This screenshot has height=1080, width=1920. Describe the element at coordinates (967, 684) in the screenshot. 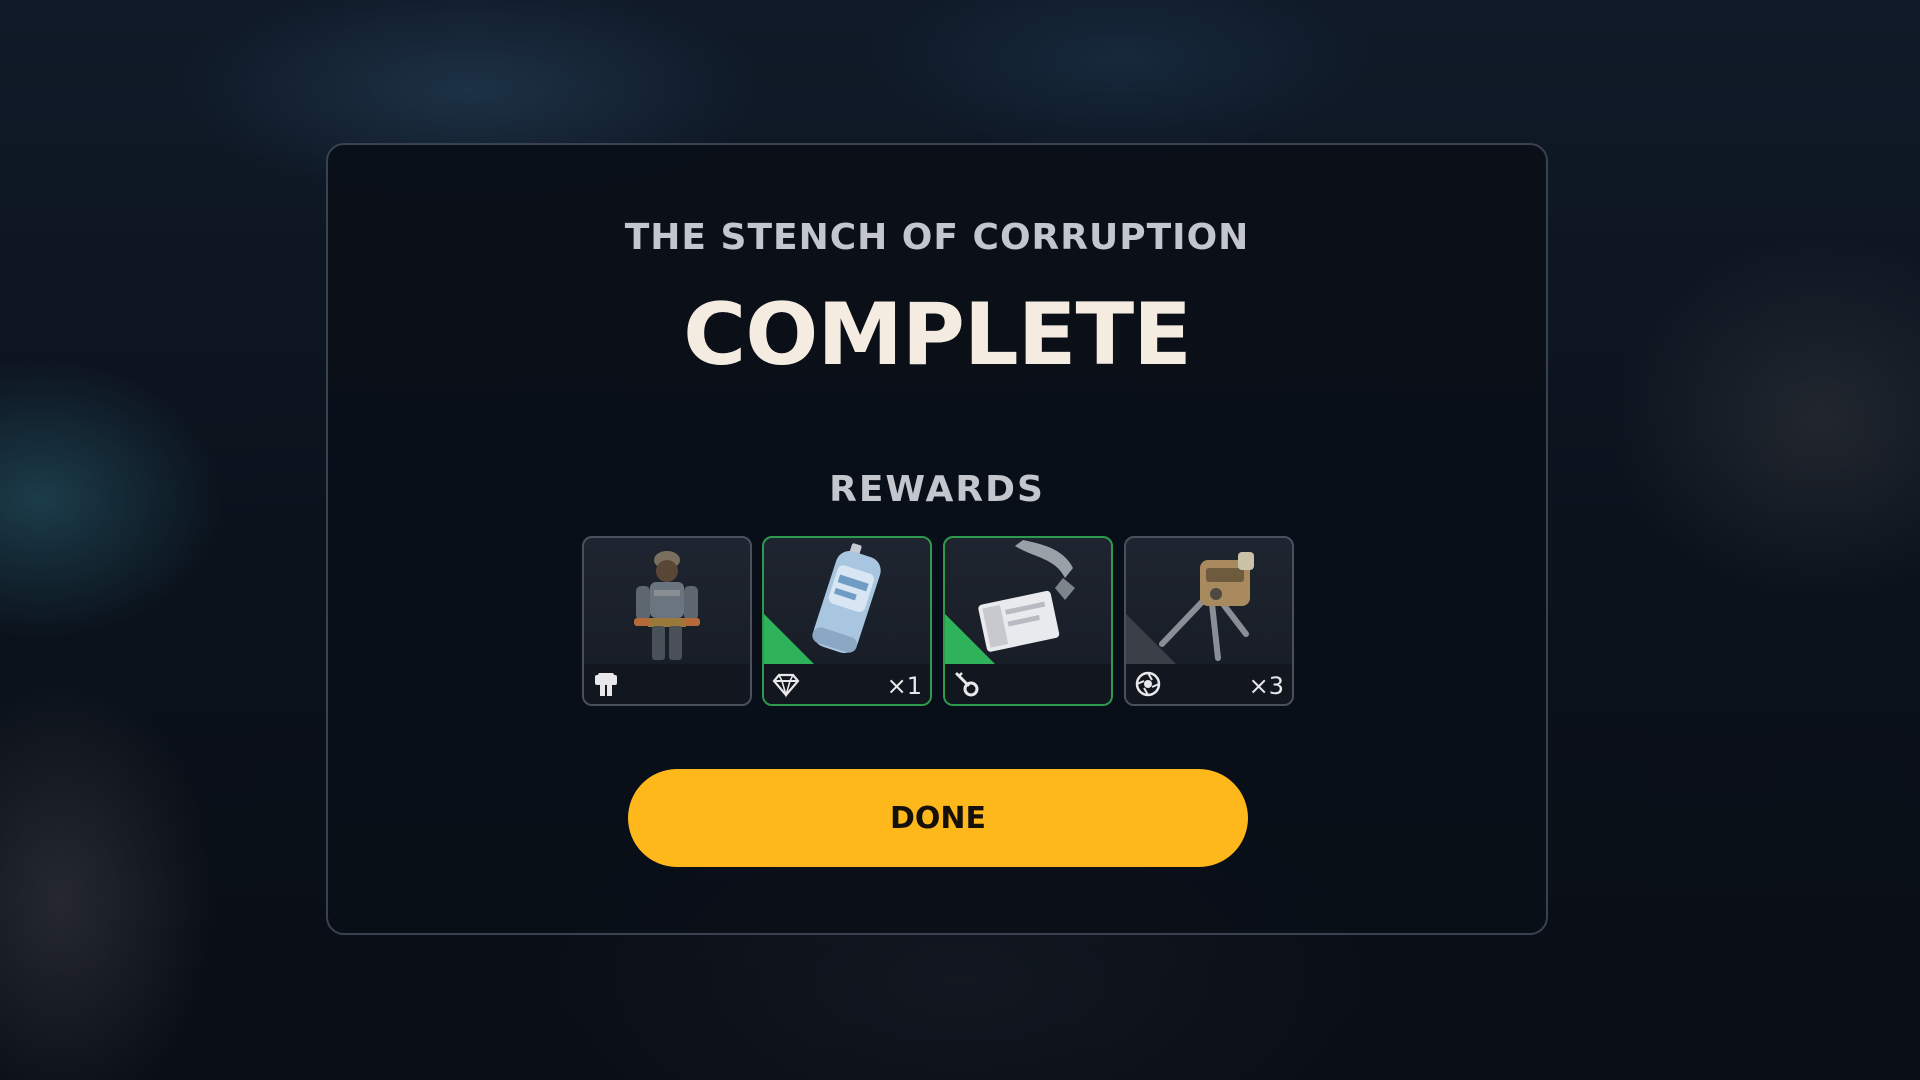

I see `key-icon` at that location.